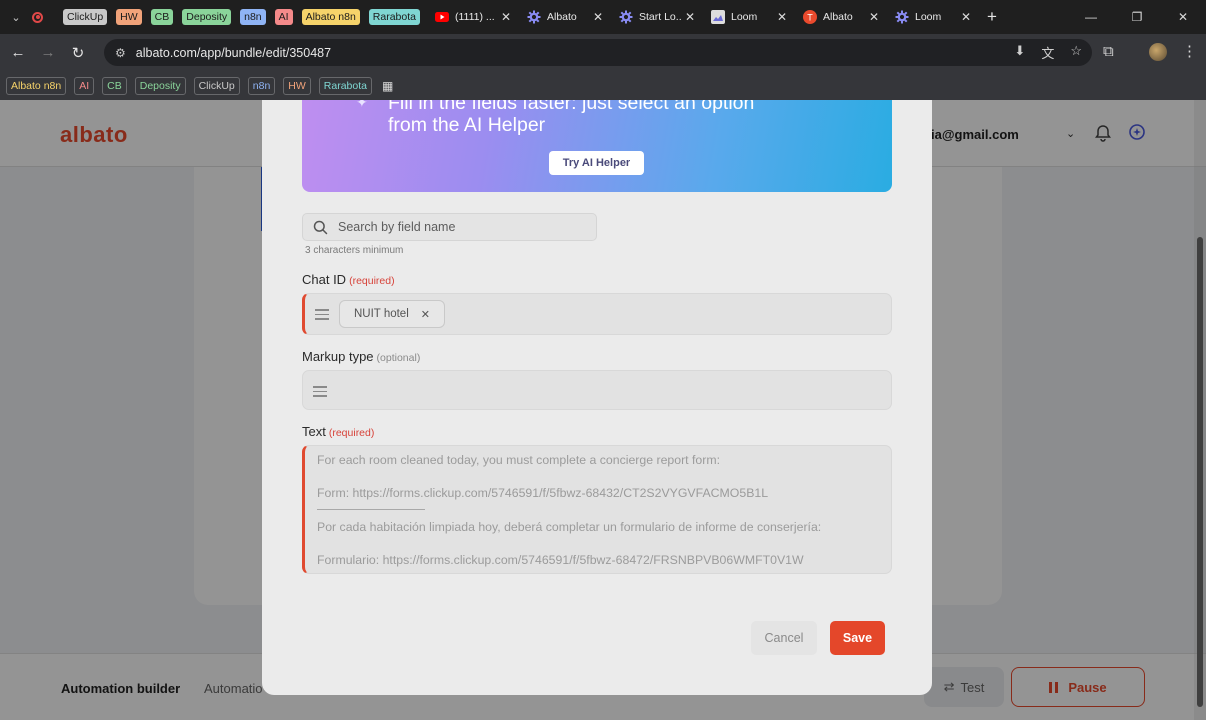 This screenshot has height=720, width=1206. I want to click on back-icon: ←, so click(18, 52).